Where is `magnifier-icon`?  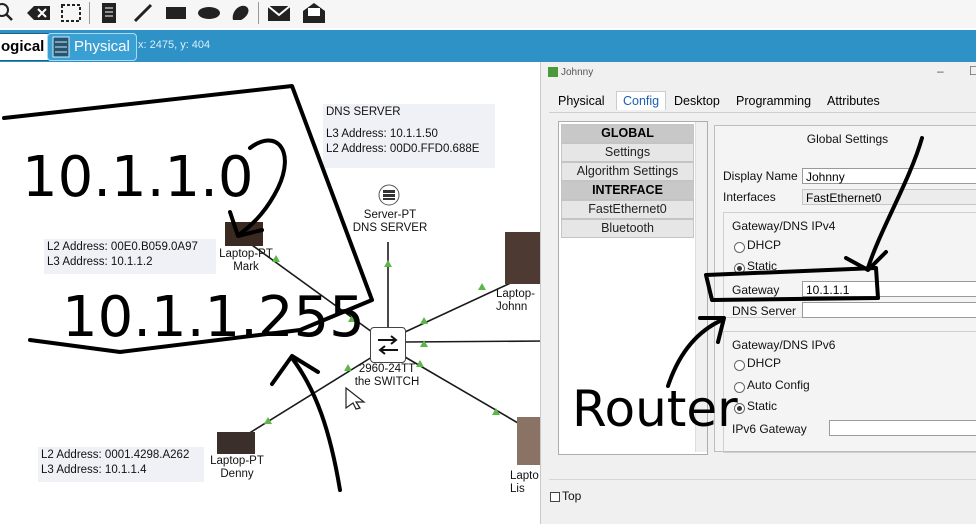 magnifier-icon is located at coordinates (9, 13).